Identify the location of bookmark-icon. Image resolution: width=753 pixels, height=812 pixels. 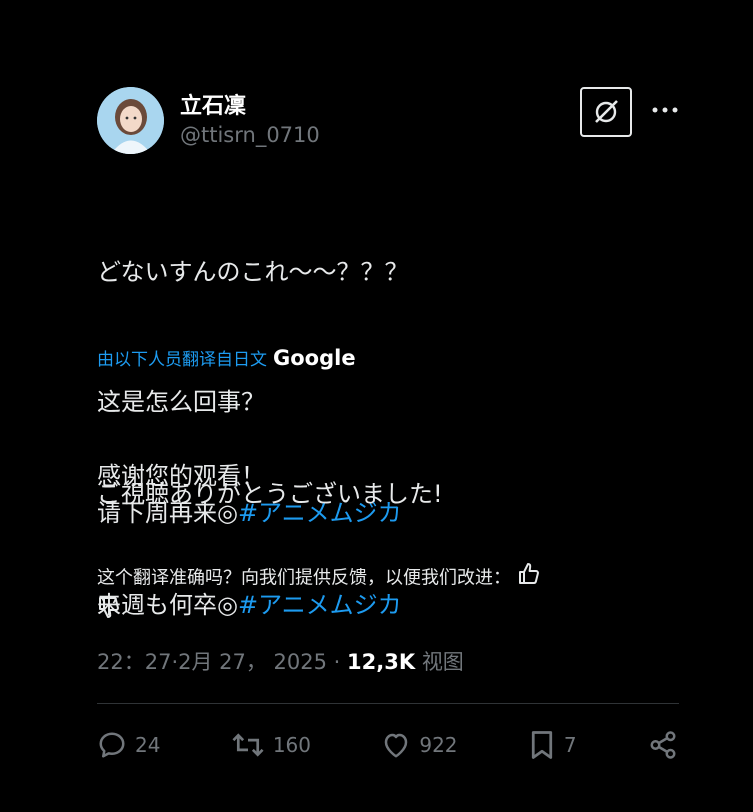
(542, 745).